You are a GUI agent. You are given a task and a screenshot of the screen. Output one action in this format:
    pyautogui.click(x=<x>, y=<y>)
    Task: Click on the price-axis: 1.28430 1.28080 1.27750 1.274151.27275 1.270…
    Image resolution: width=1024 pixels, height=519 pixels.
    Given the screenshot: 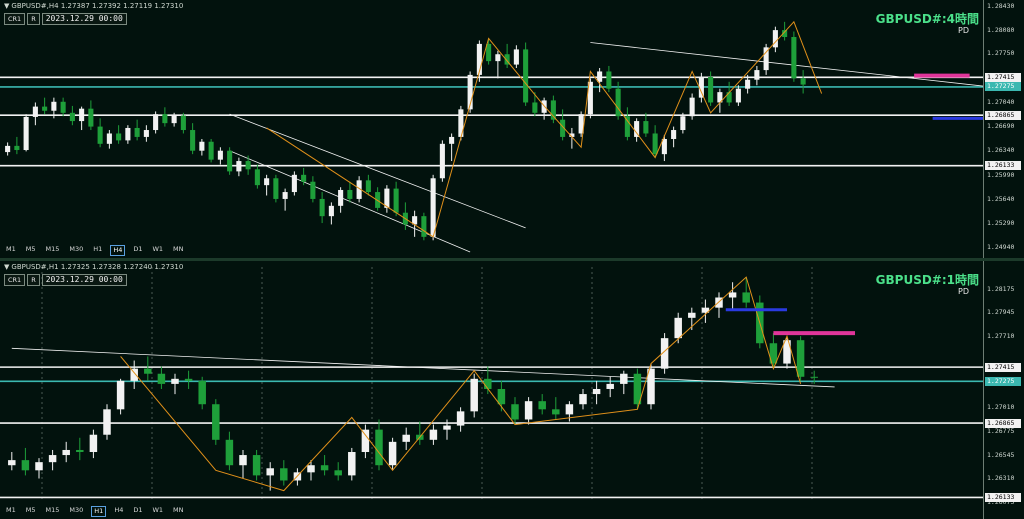 What is the action you would take?
    pyautogui.click(x=1003, y=129)
    